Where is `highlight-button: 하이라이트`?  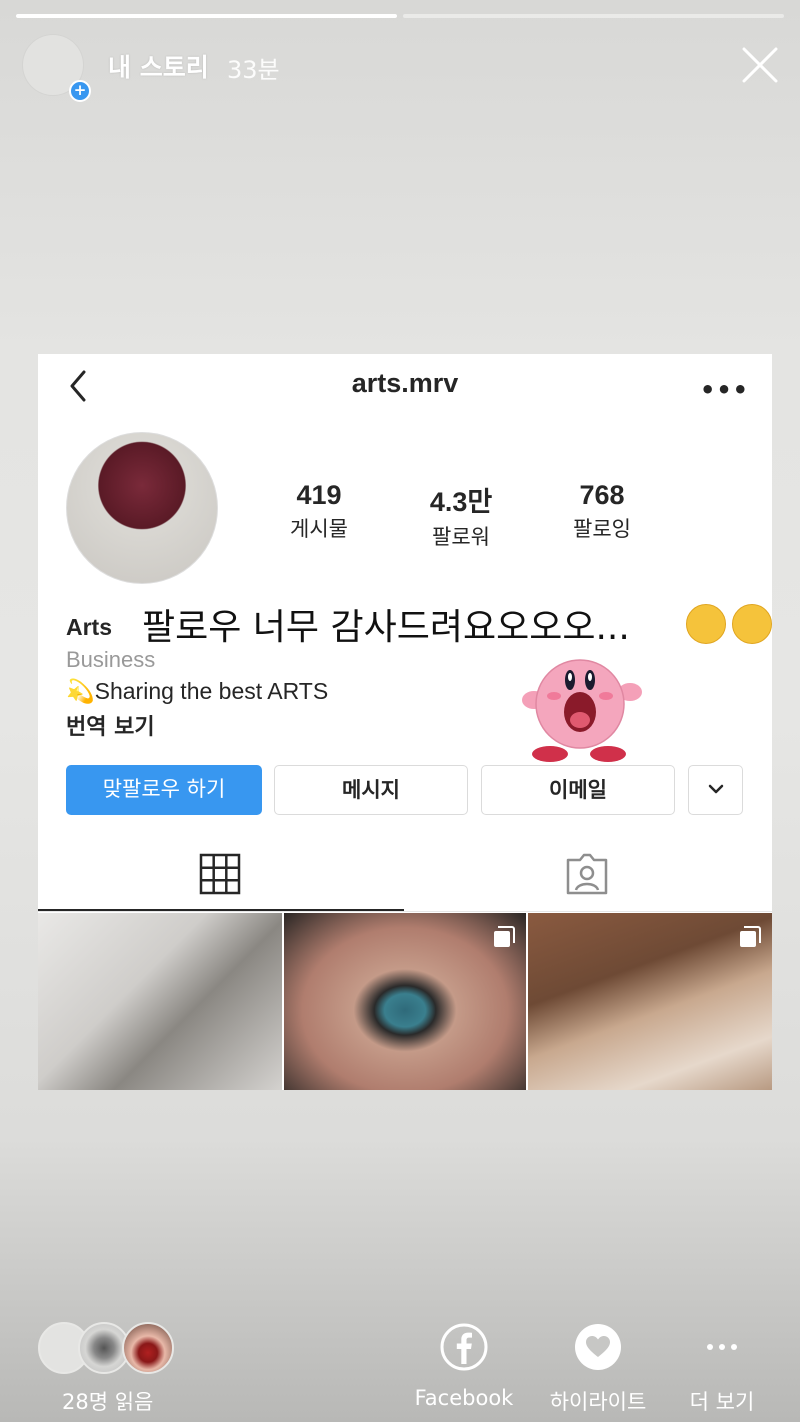
highlight-button: 하이라이트 is located at coordinates (598, 1369).